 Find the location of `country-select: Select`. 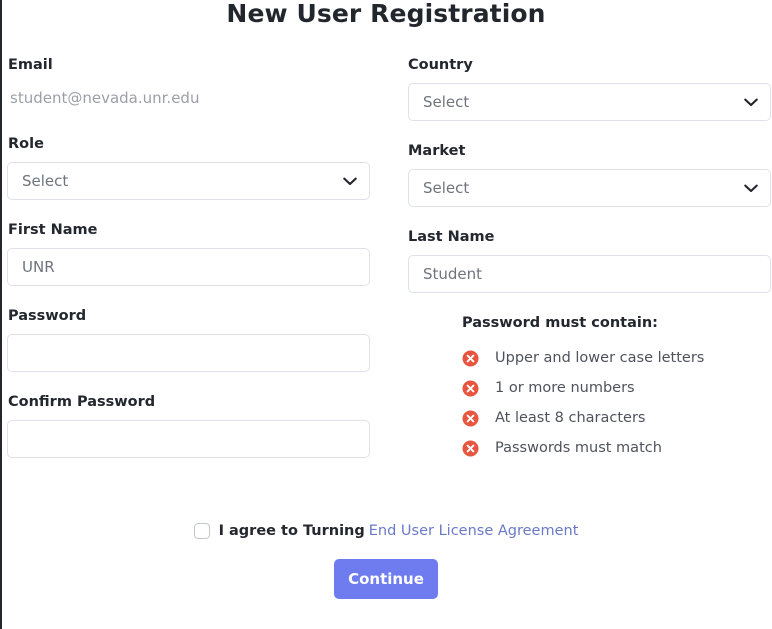

country-select: Select is located at coordinates (589, 102).